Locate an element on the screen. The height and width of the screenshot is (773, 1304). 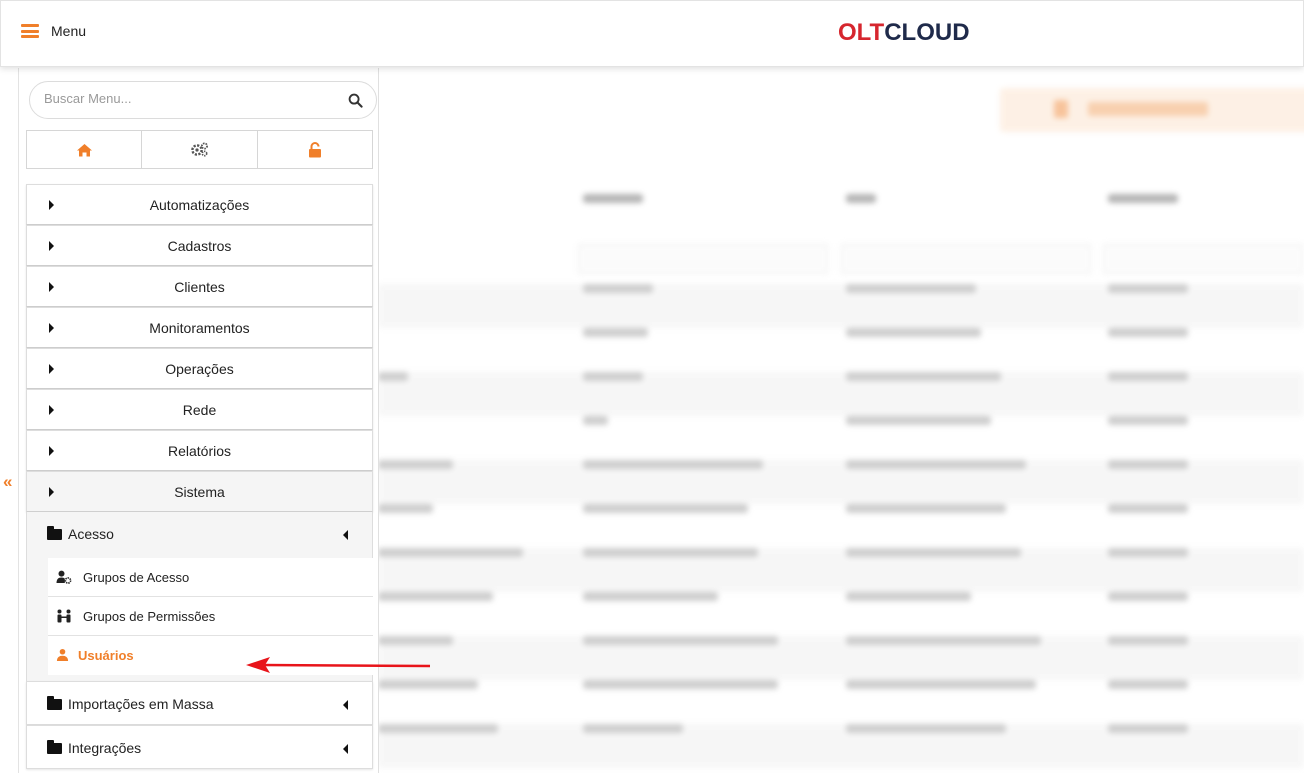
blurred-action-button is located at coordinates (1152, 110).